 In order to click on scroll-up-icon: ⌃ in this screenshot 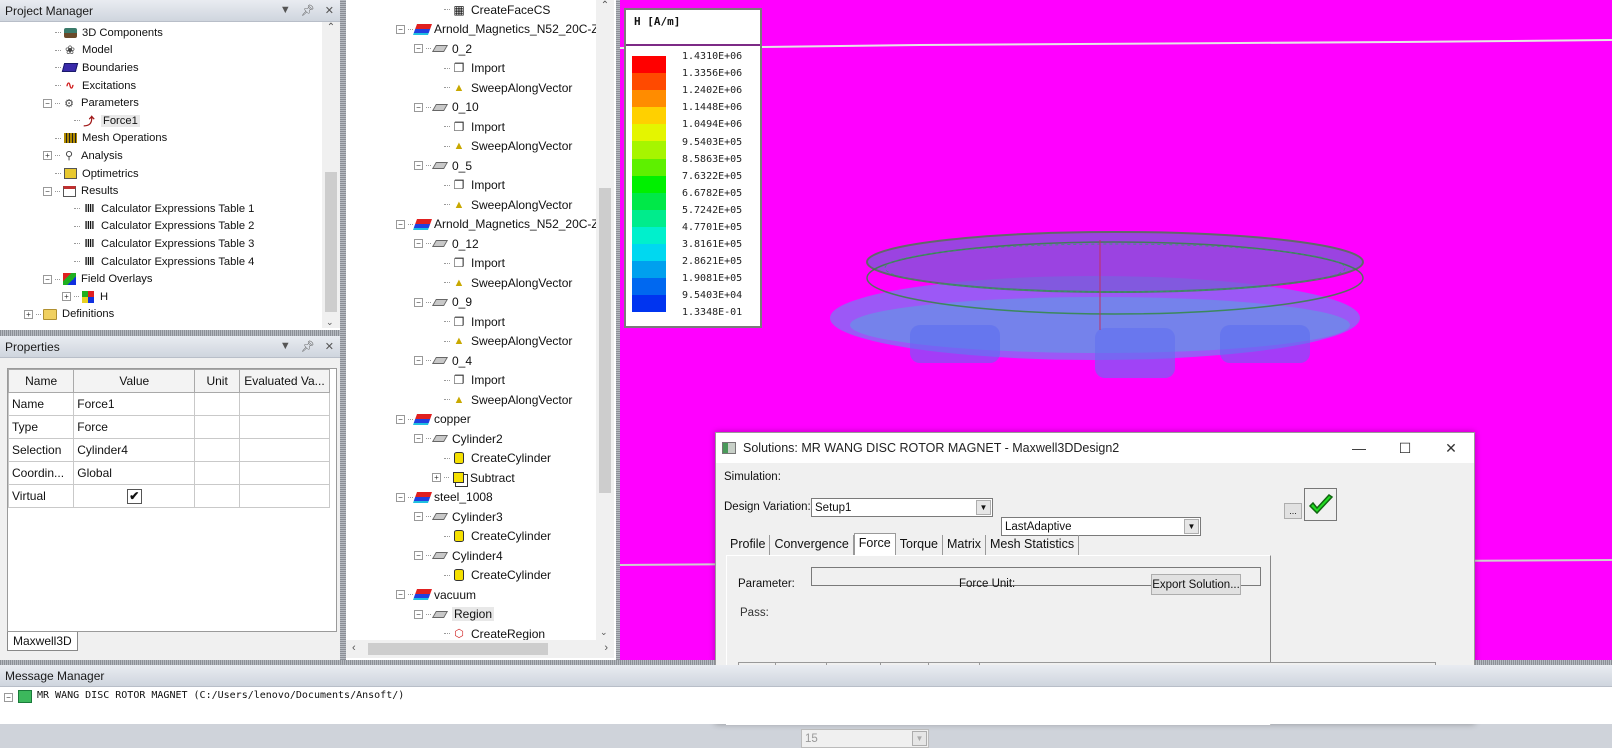, I will do `click(605, 5)`.